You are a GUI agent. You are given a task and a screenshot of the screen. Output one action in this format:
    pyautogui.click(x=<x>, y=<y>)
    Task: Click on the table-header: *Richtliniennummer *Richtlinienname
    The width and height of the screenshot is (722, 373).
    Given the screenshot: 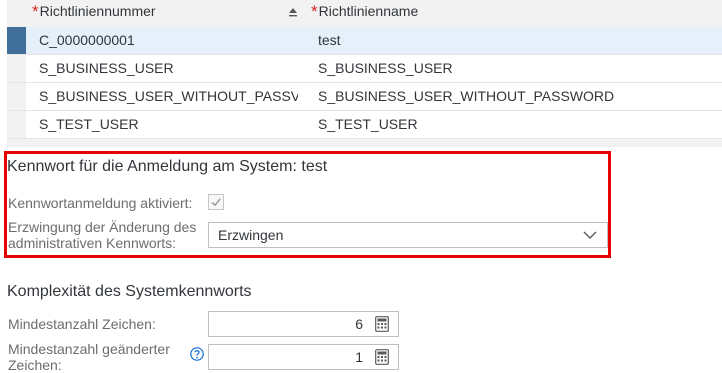 What is the action you would take?
    pyautogui.click(x=364, y=13)
    